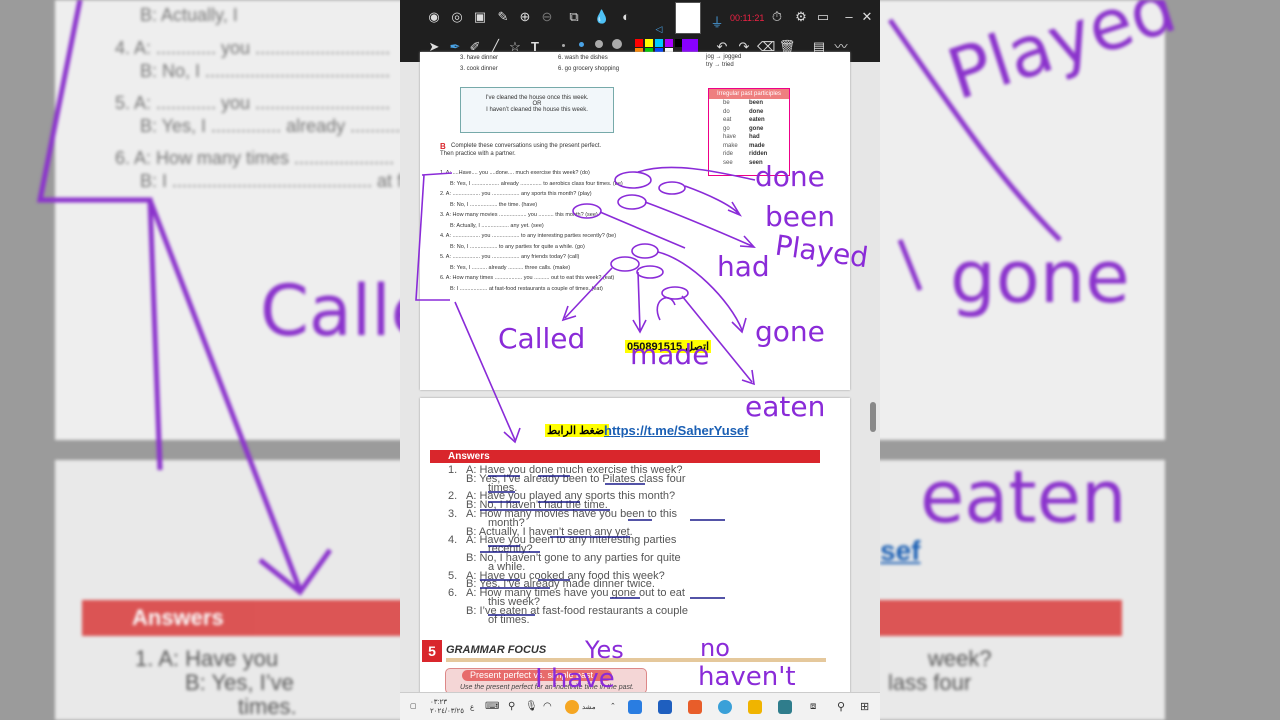 The image size is (1280, 720). Describe the element at coordinates (574, 17) in the screenshot. I see `pip-icon: ⧉` at that location.